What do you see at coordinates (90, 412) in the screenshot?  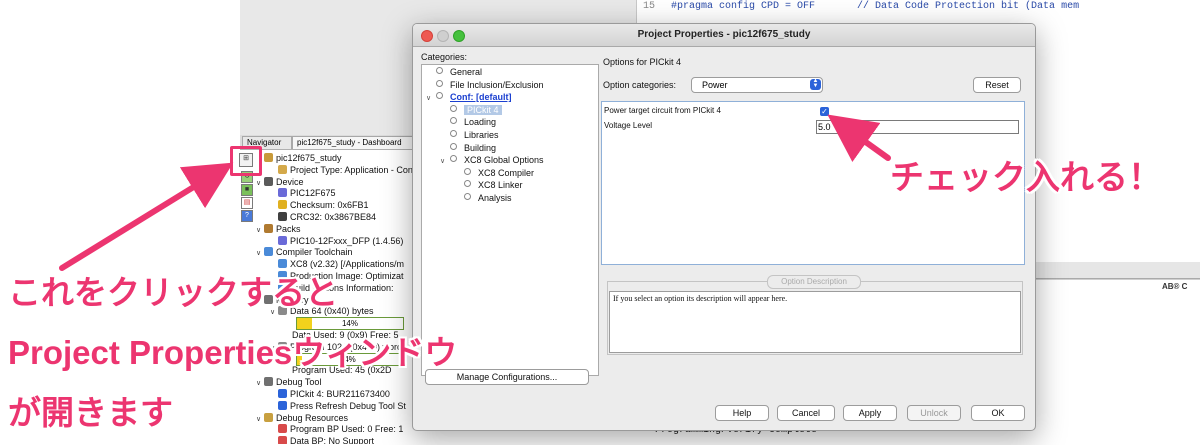 I see `annotation-click-note-3: が開きます` at bounding box center [90, 412].